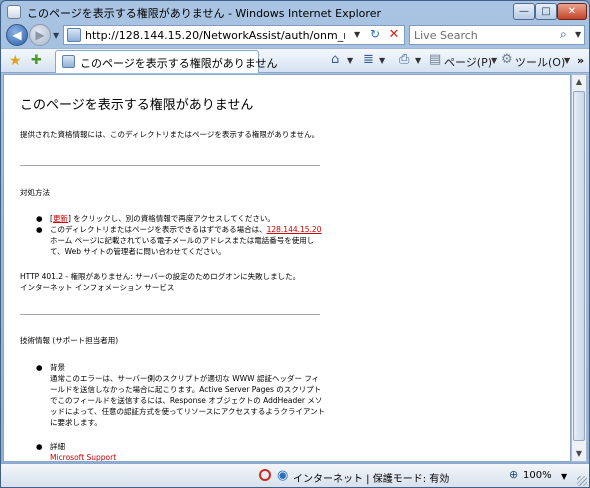 This screenshot has height=488, width=590. I want to click on popup-blocked-icon, so click(265, 475).